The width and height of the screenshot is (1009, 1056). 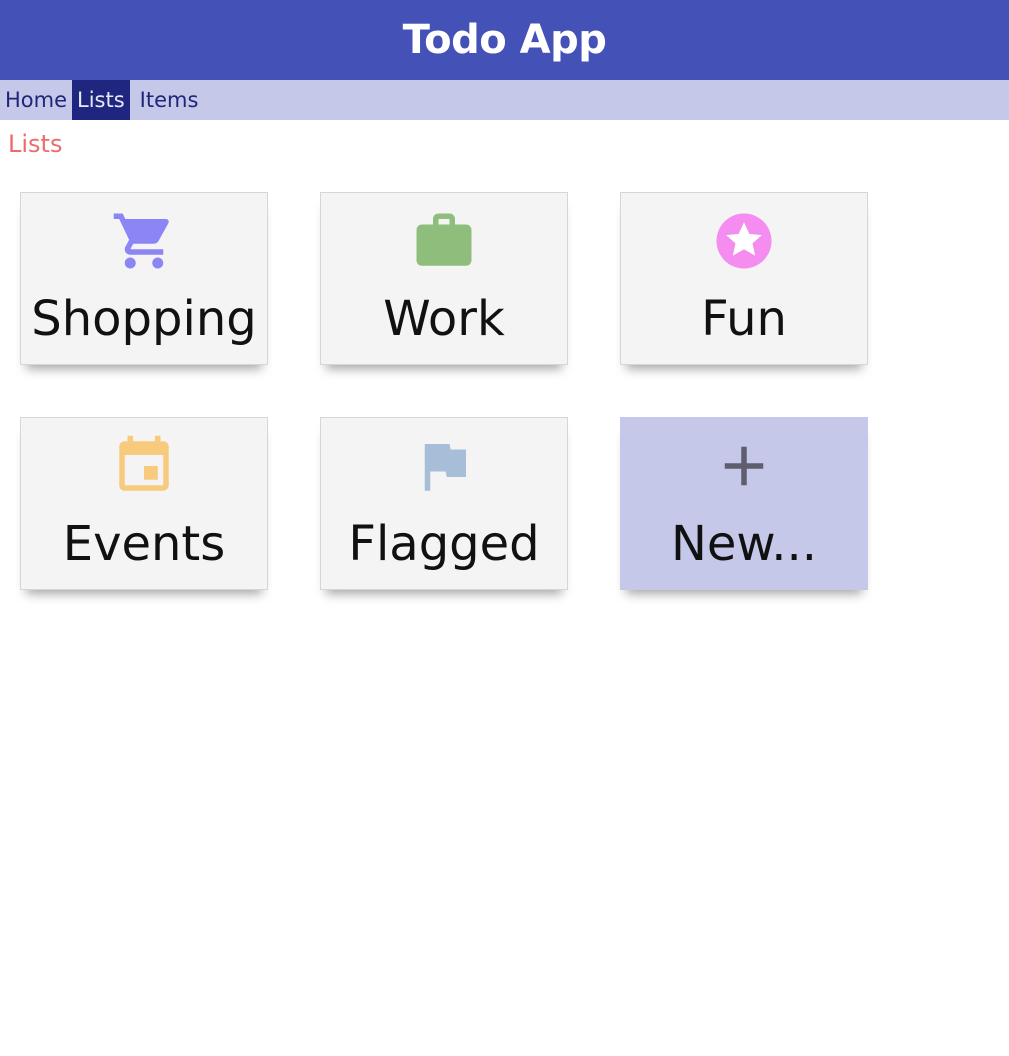 I want to click on nav-item-lists: Lists, so click(x=101, y=100).